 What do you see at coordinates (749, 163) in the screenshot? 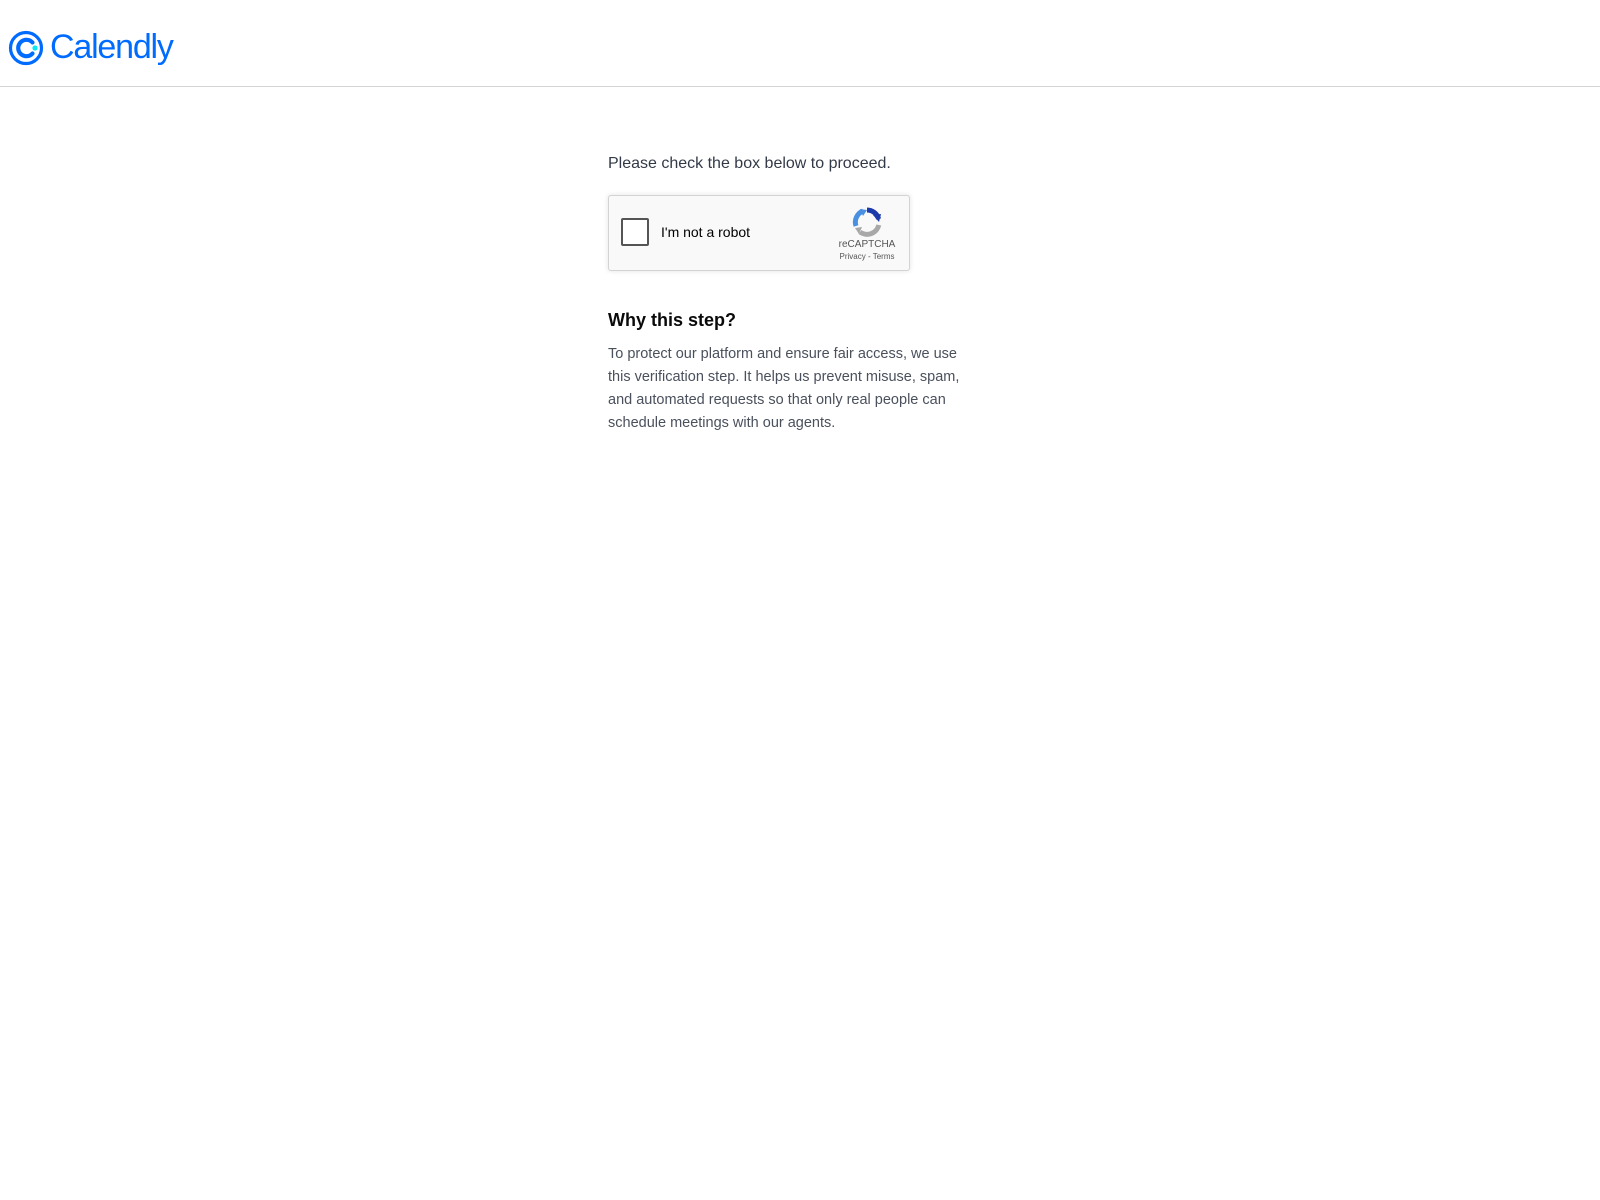
I see `instruction-text: Please check the box below to proceed.` at bounding box center [749, 163].